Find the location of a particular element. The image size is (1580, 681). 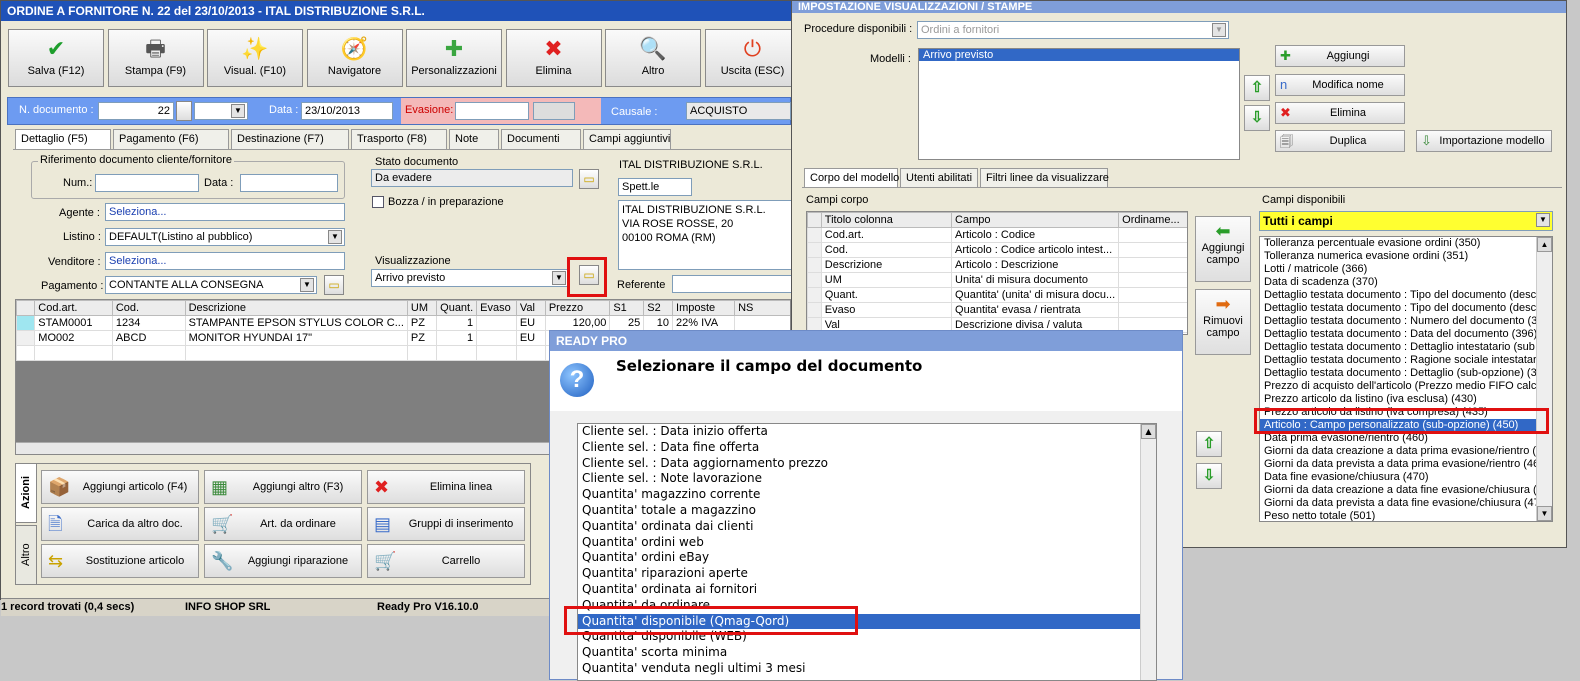

art-da-ordinare-button: 🛒 Art. da ordinare is located at coordinates (283, 524).